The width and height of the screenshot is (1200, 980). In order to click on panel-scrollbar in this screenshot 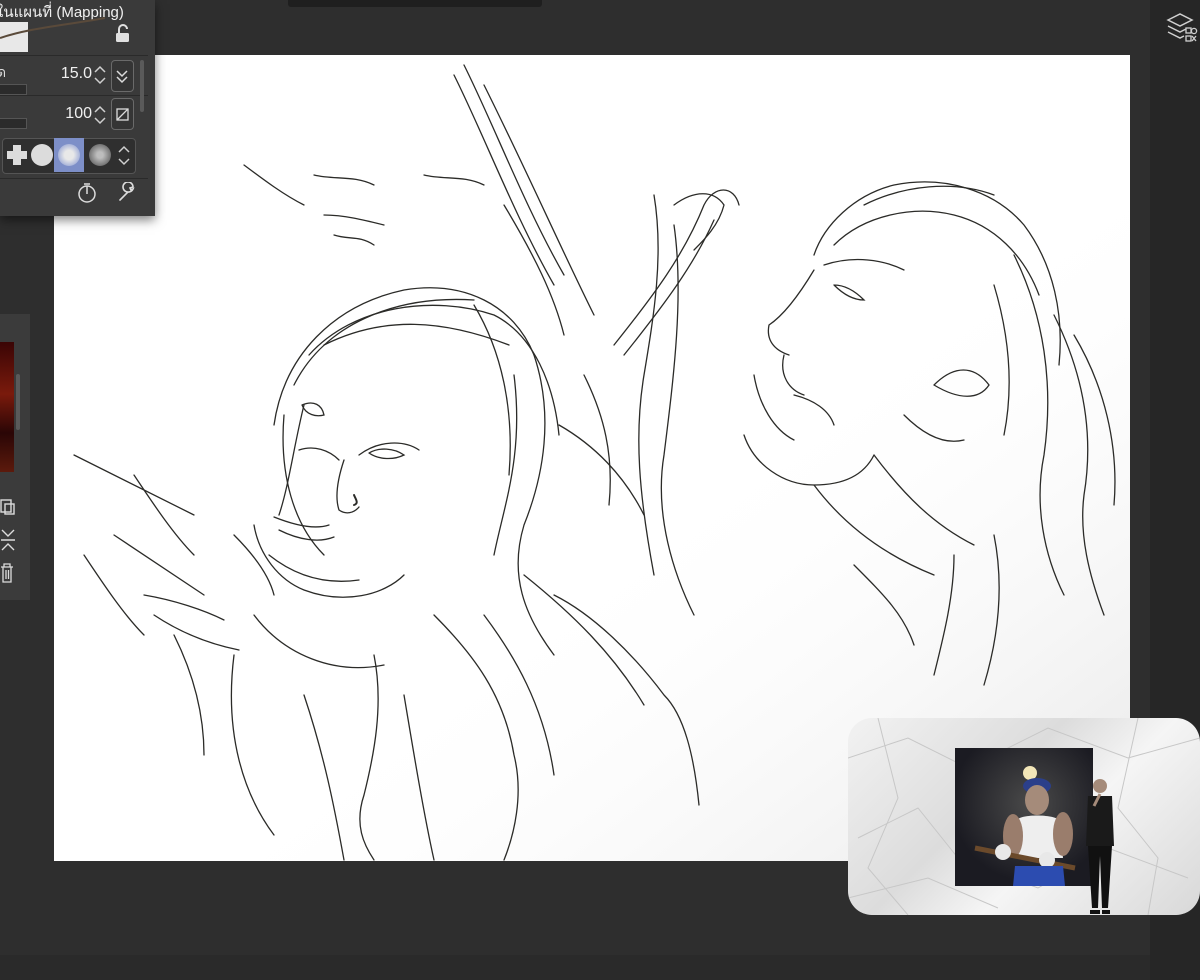, I will do `click(142, 86)`.